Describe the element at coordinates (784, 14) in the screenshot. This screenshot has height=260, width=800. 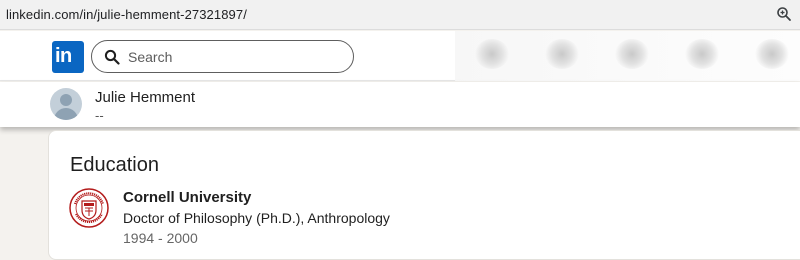
I see `zoom-icon` at that location.